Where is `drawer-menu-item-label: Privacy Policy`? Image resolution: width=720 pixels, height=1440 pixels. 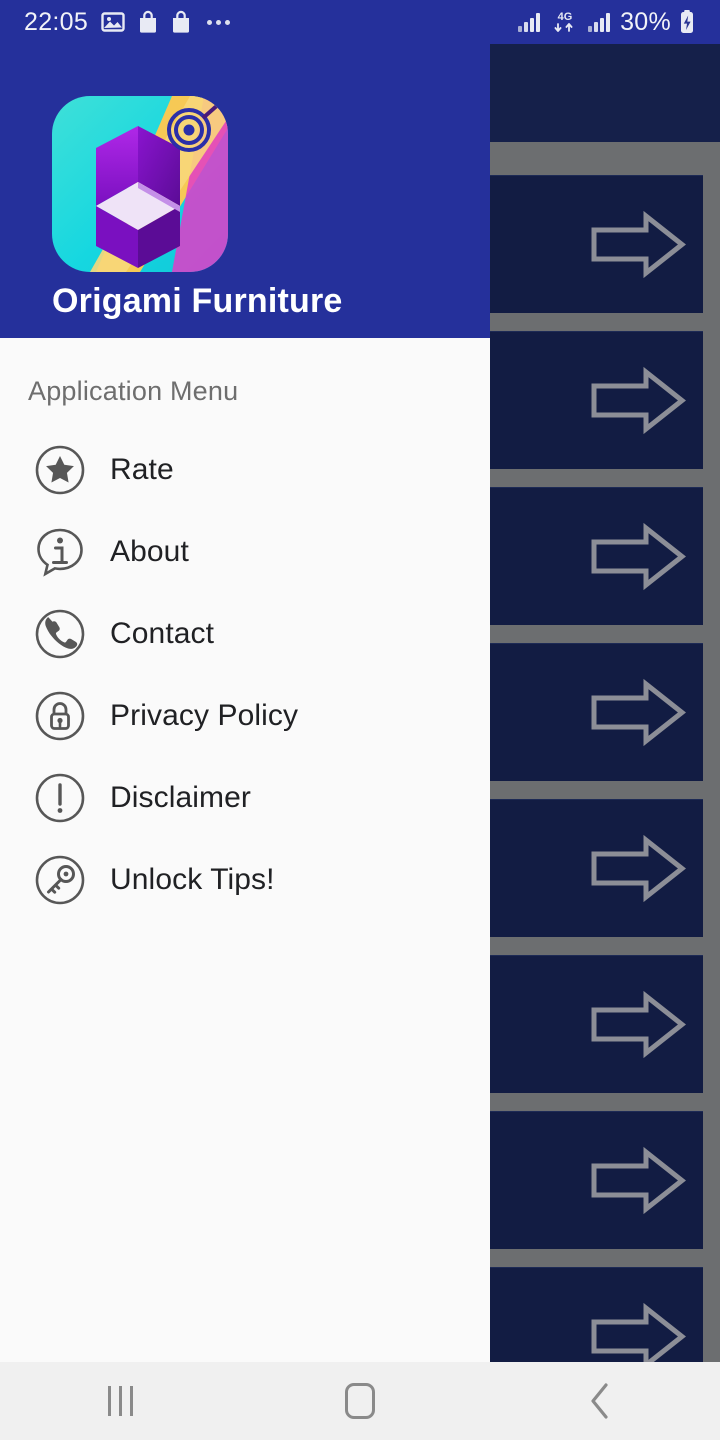 drawer-menu-item-label: Privacy Policy is located at coordinates (204, 715).